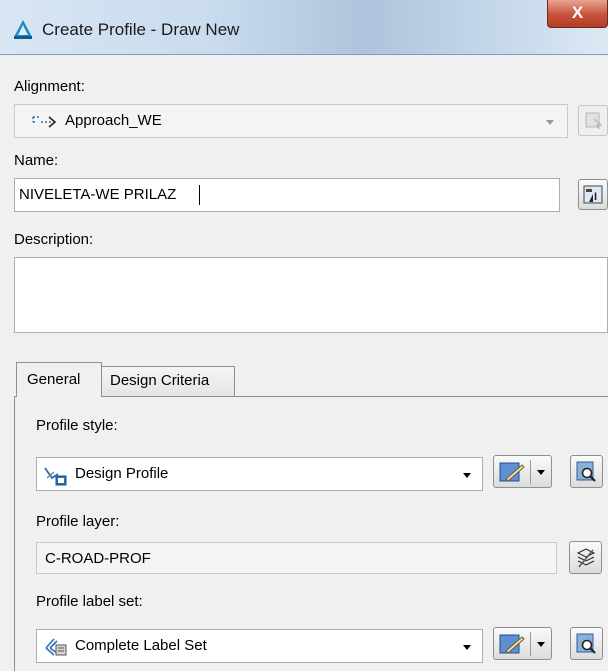  Describe the element at coordinates (291, 121) in the screenshot. I see `alignment-select: Approach_WE` at that location.